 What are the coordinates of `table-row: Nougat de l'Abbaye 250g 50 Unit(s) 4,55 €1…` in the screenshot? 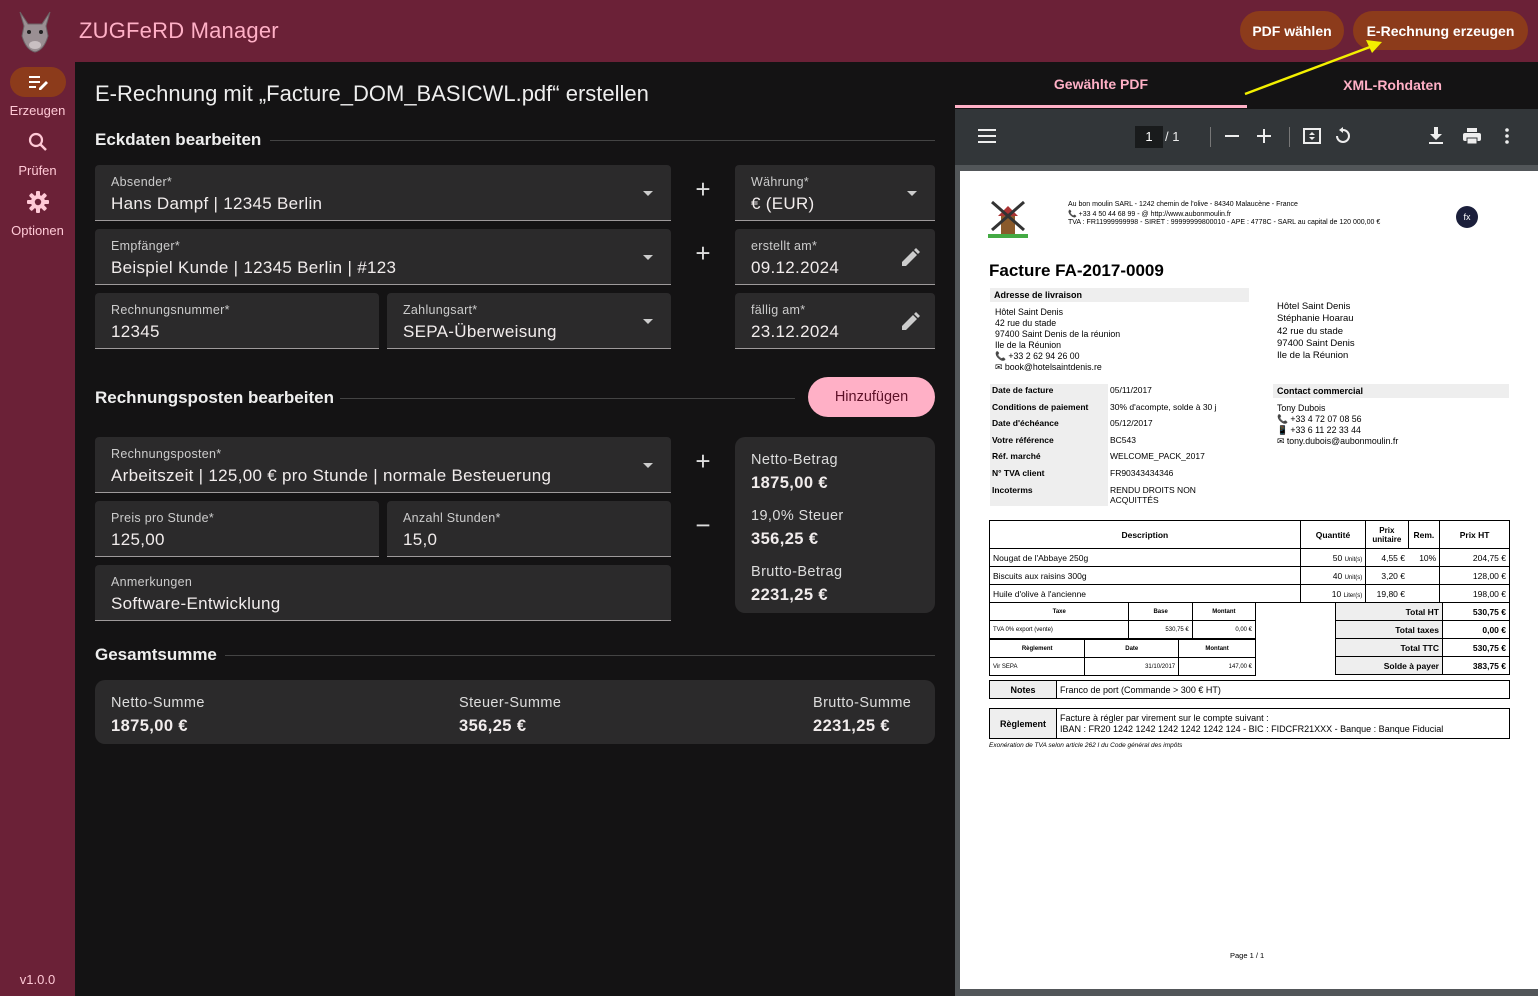 It's located at (1249, 557).